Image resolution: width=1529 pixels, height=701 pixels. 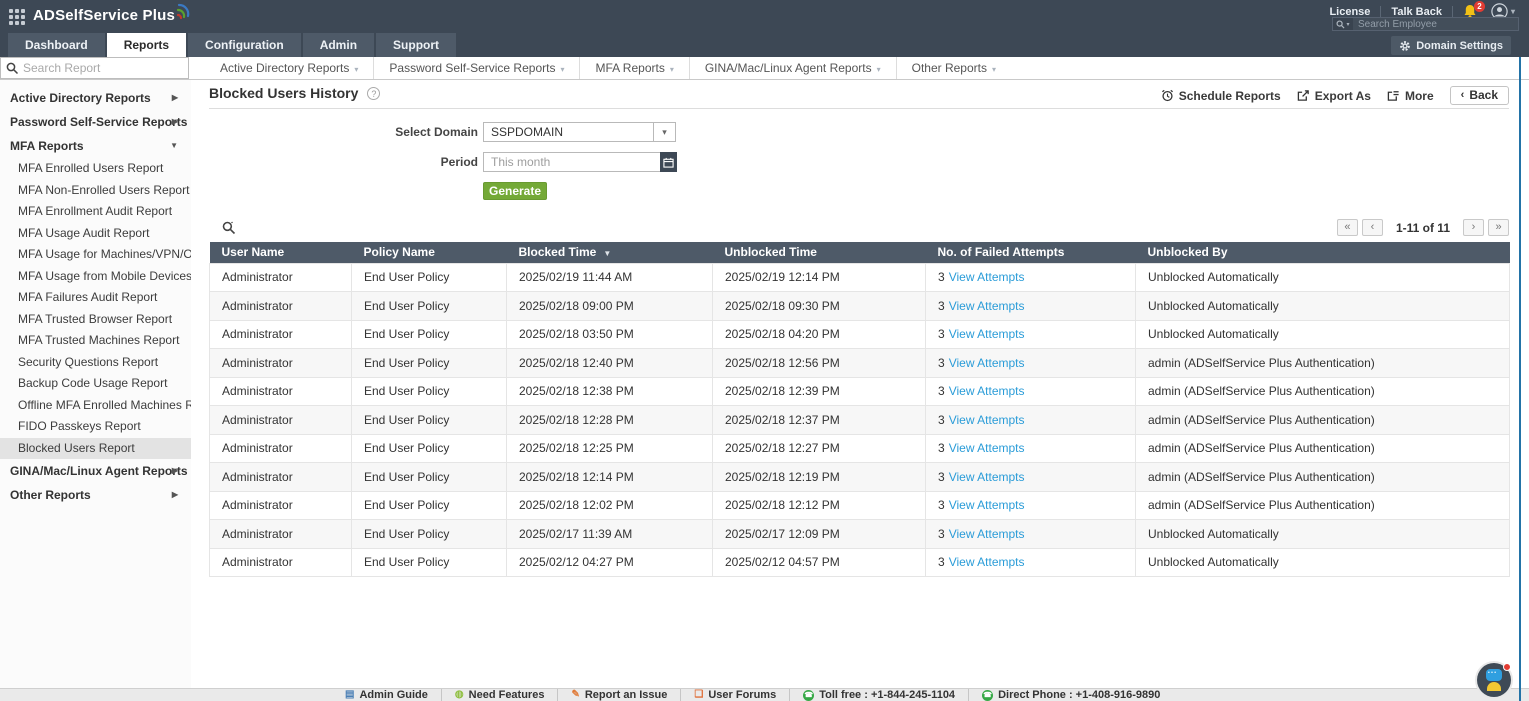 What do you see at coordinates (1070, 695) in the screenshot?
I see `footer-link-direct-phone: ☎ Direct Phone : +1-408-916-9890` at bounding box center [1070, 695].